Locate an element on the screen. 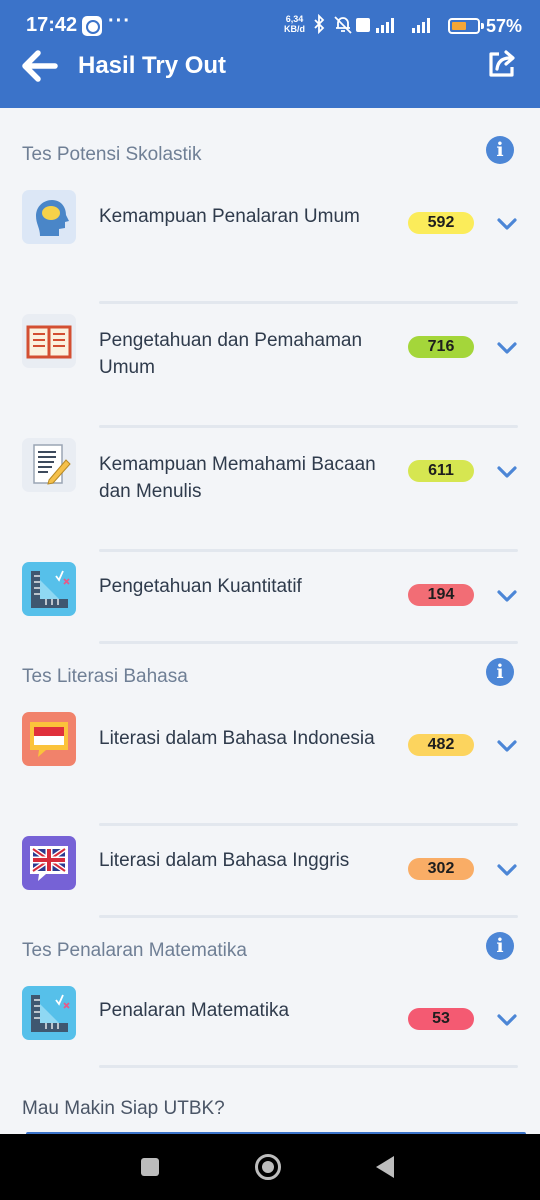  bluetooth-icon is located at coordinates (319, 24).